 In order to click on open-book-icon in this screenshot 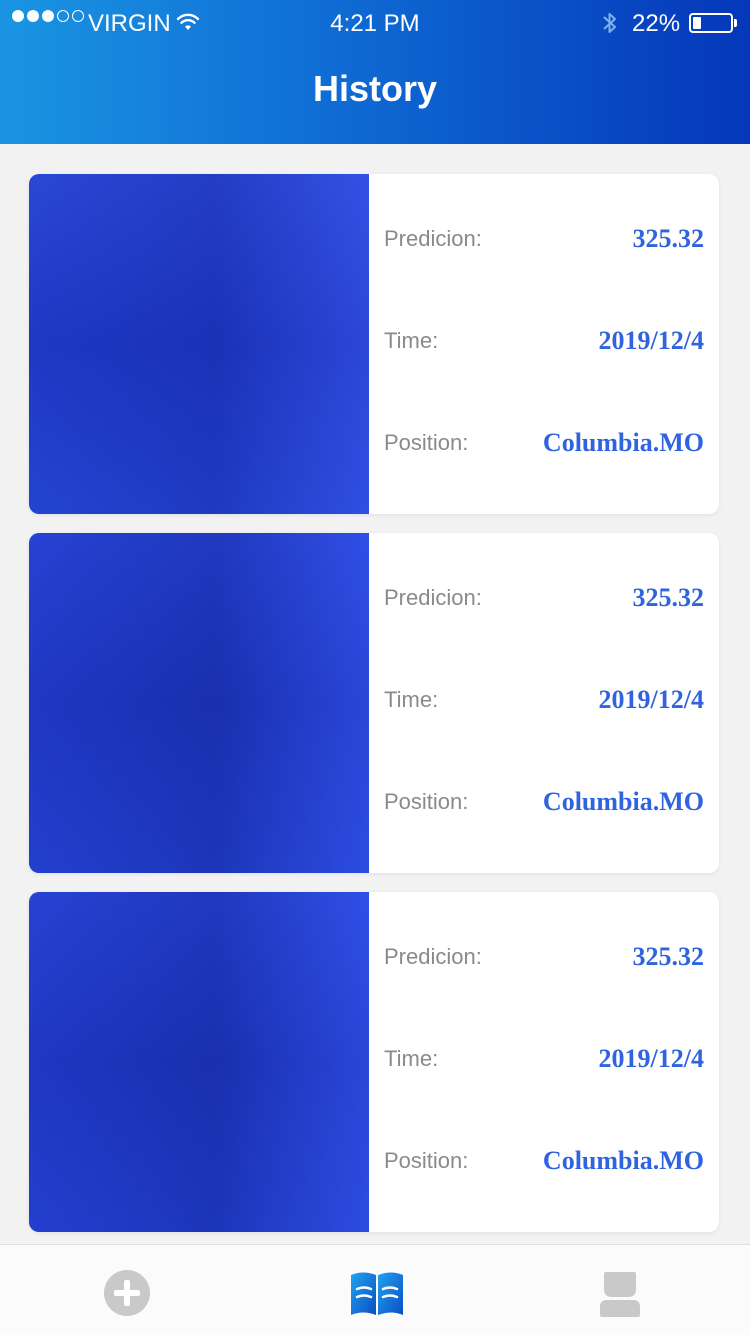, I will do `click(377, 1293)`.